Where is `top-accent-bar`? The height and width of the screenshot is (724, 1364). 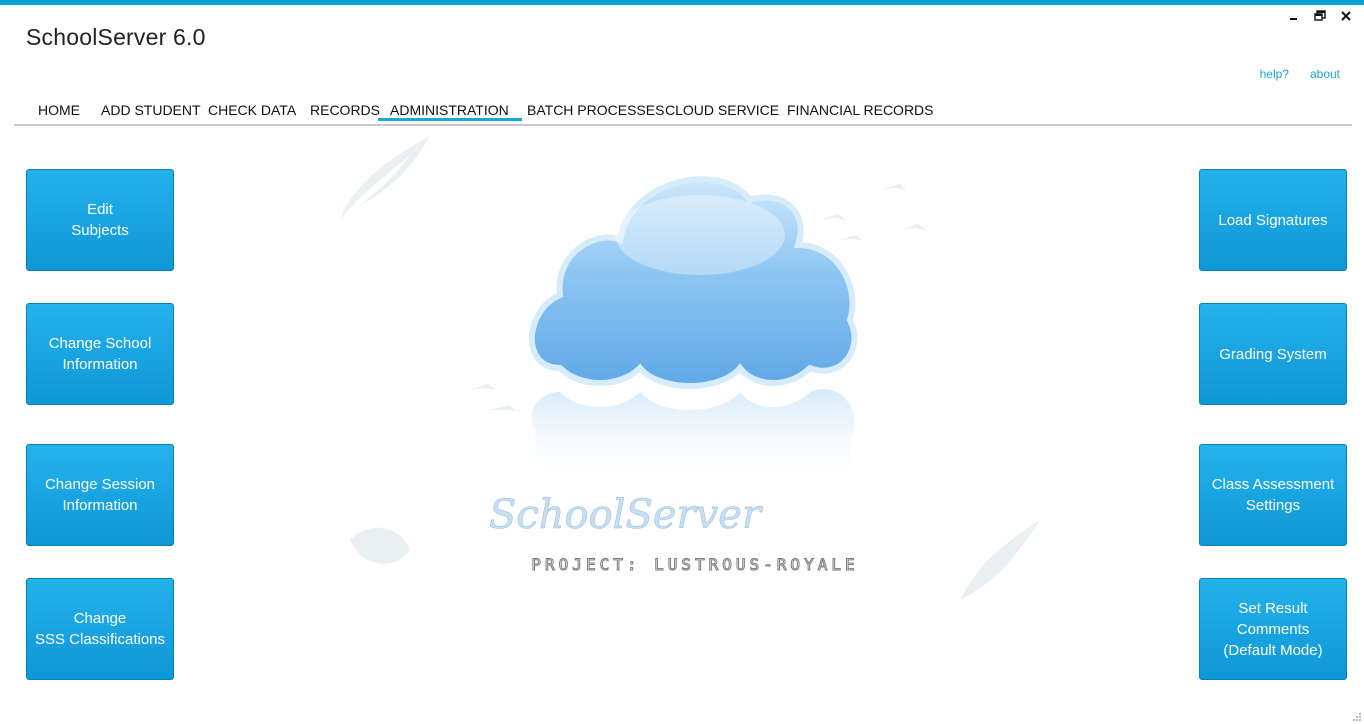
top-accent-bar is located at coordinates (682, 2).